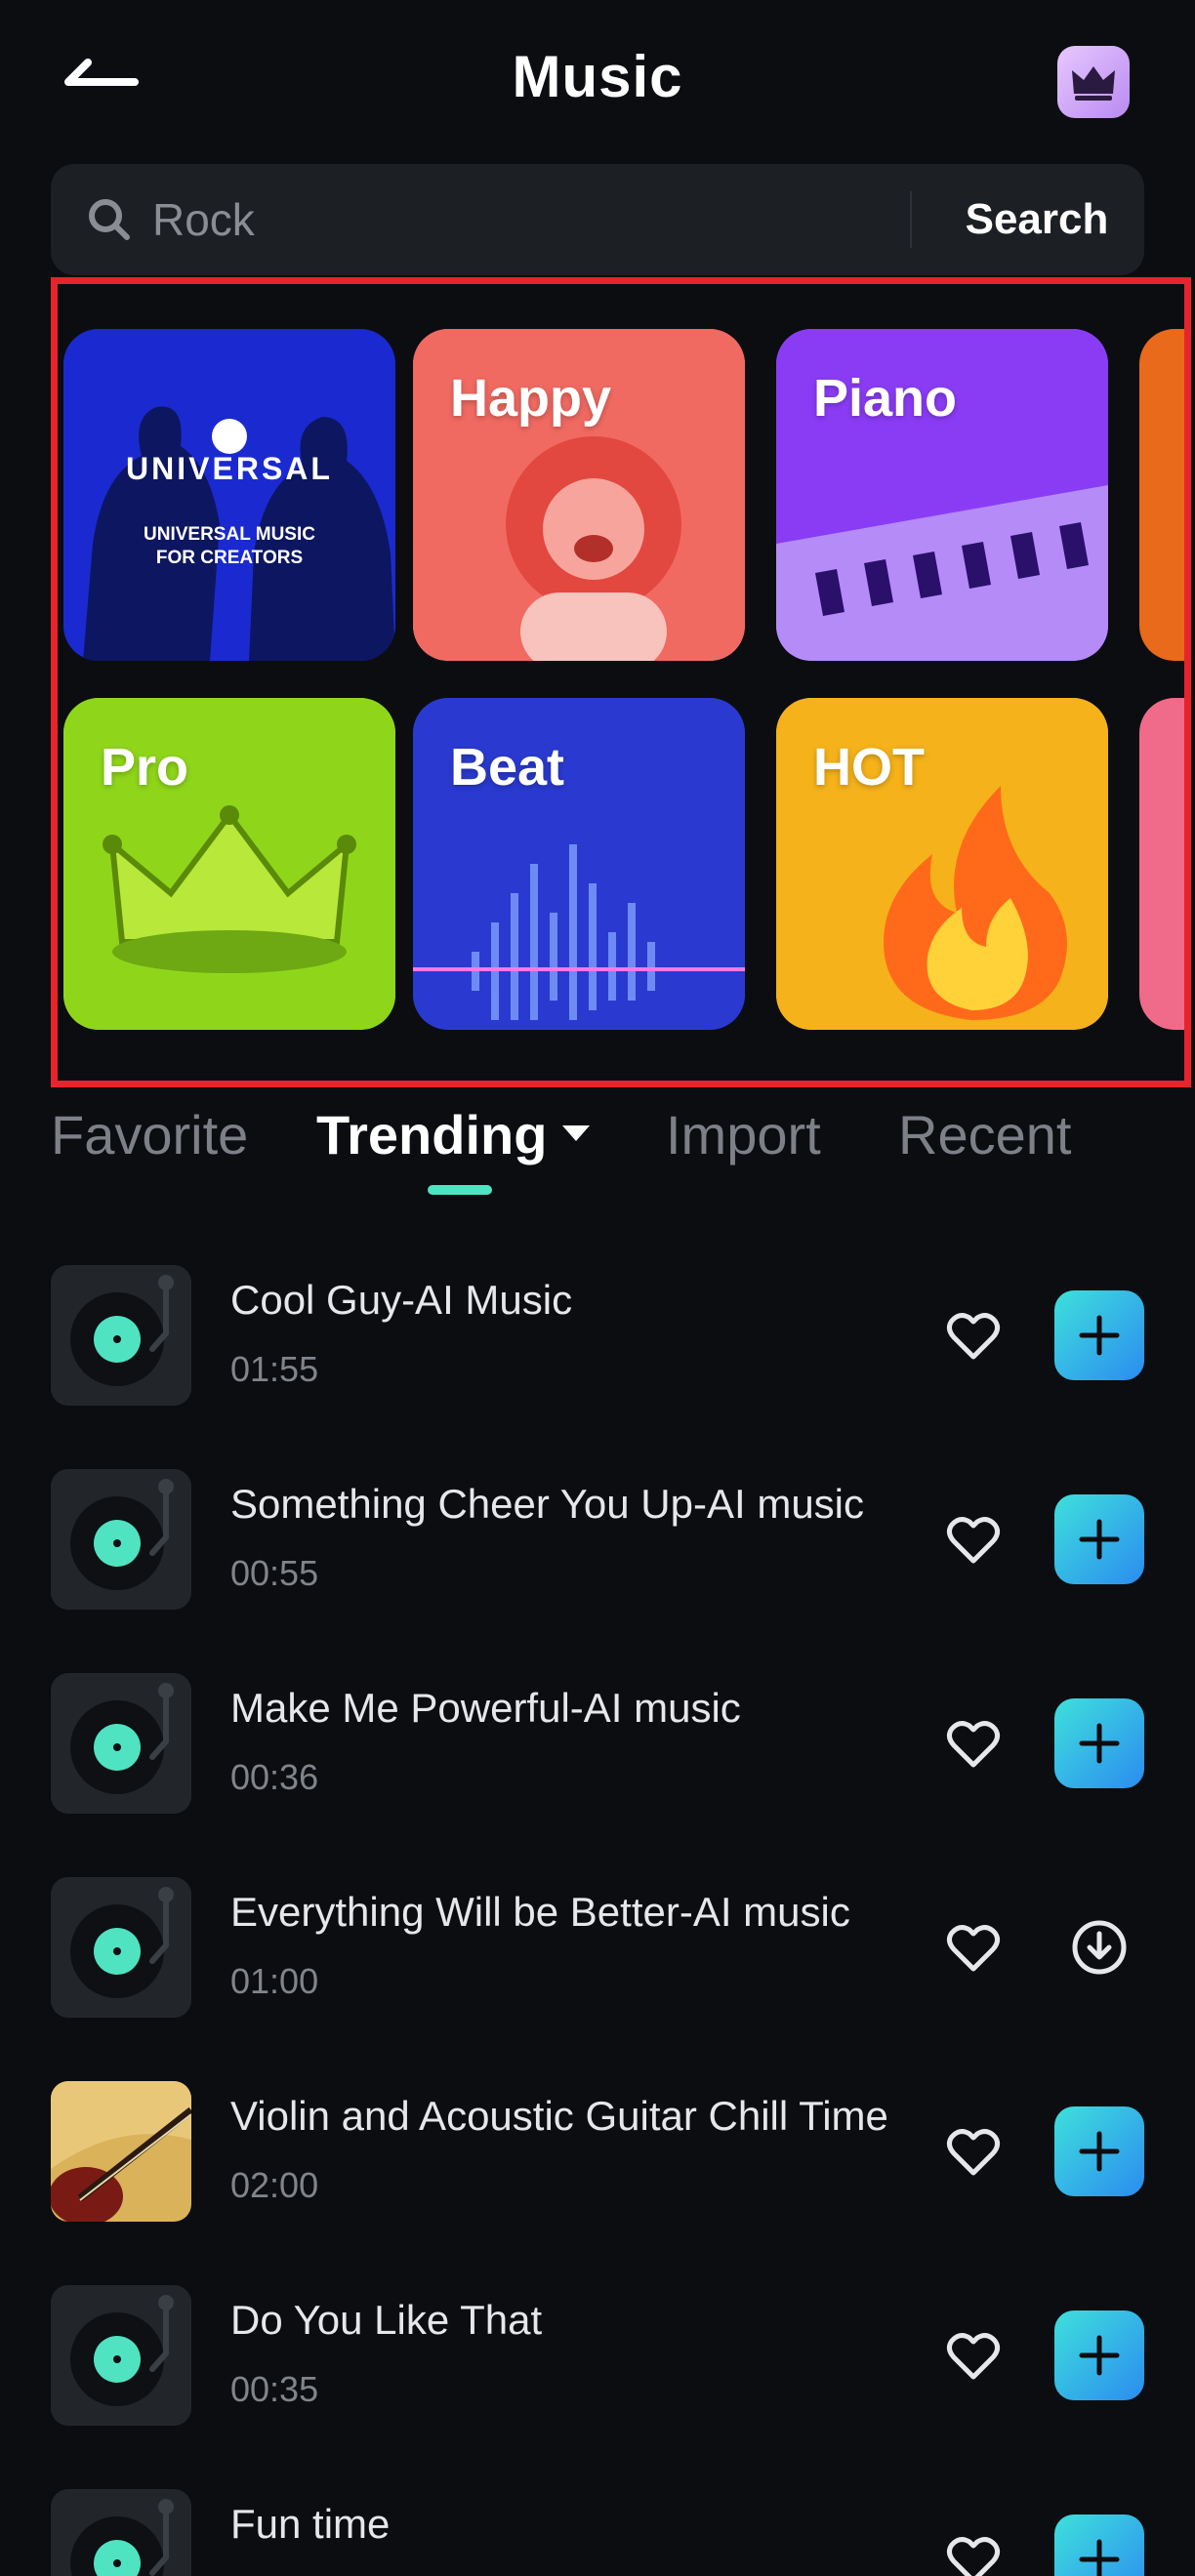 The image size is (1195, 2576). What do you see at coordinates (942, 864) in the screenshot?
I see `category-card-hot: HOT` at bounding box center [942, 864].